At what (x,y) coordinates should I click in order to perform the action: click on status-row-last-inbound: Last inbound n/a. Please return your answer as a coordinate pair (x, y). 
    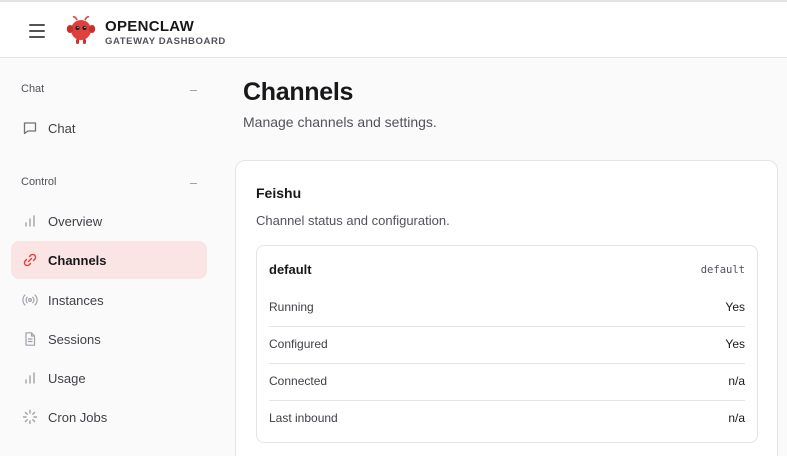
    Looking at the image, I should click on (507, 419).